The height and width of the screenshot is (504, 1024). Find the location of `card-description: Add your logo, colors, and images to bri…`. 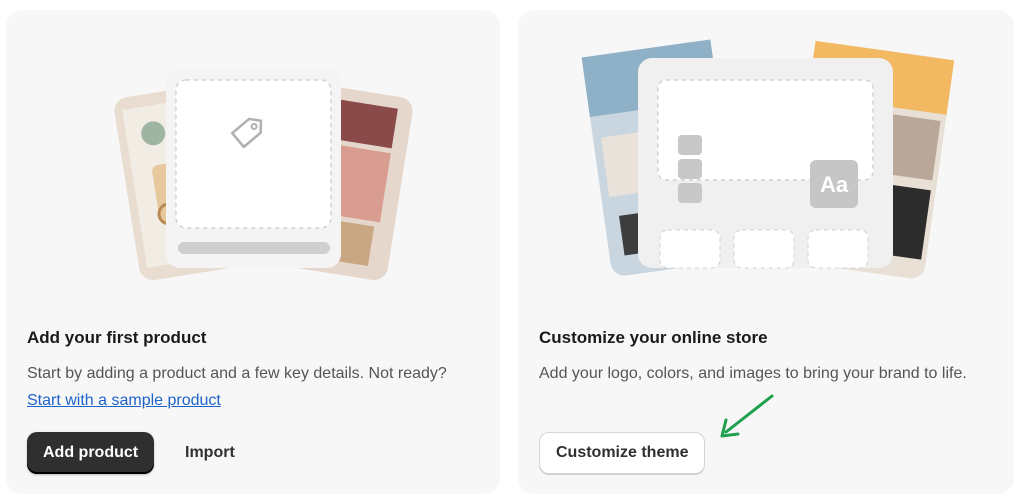

card-description: Add your logo, colors, and images to bri… is located at coordinates (753, 373).